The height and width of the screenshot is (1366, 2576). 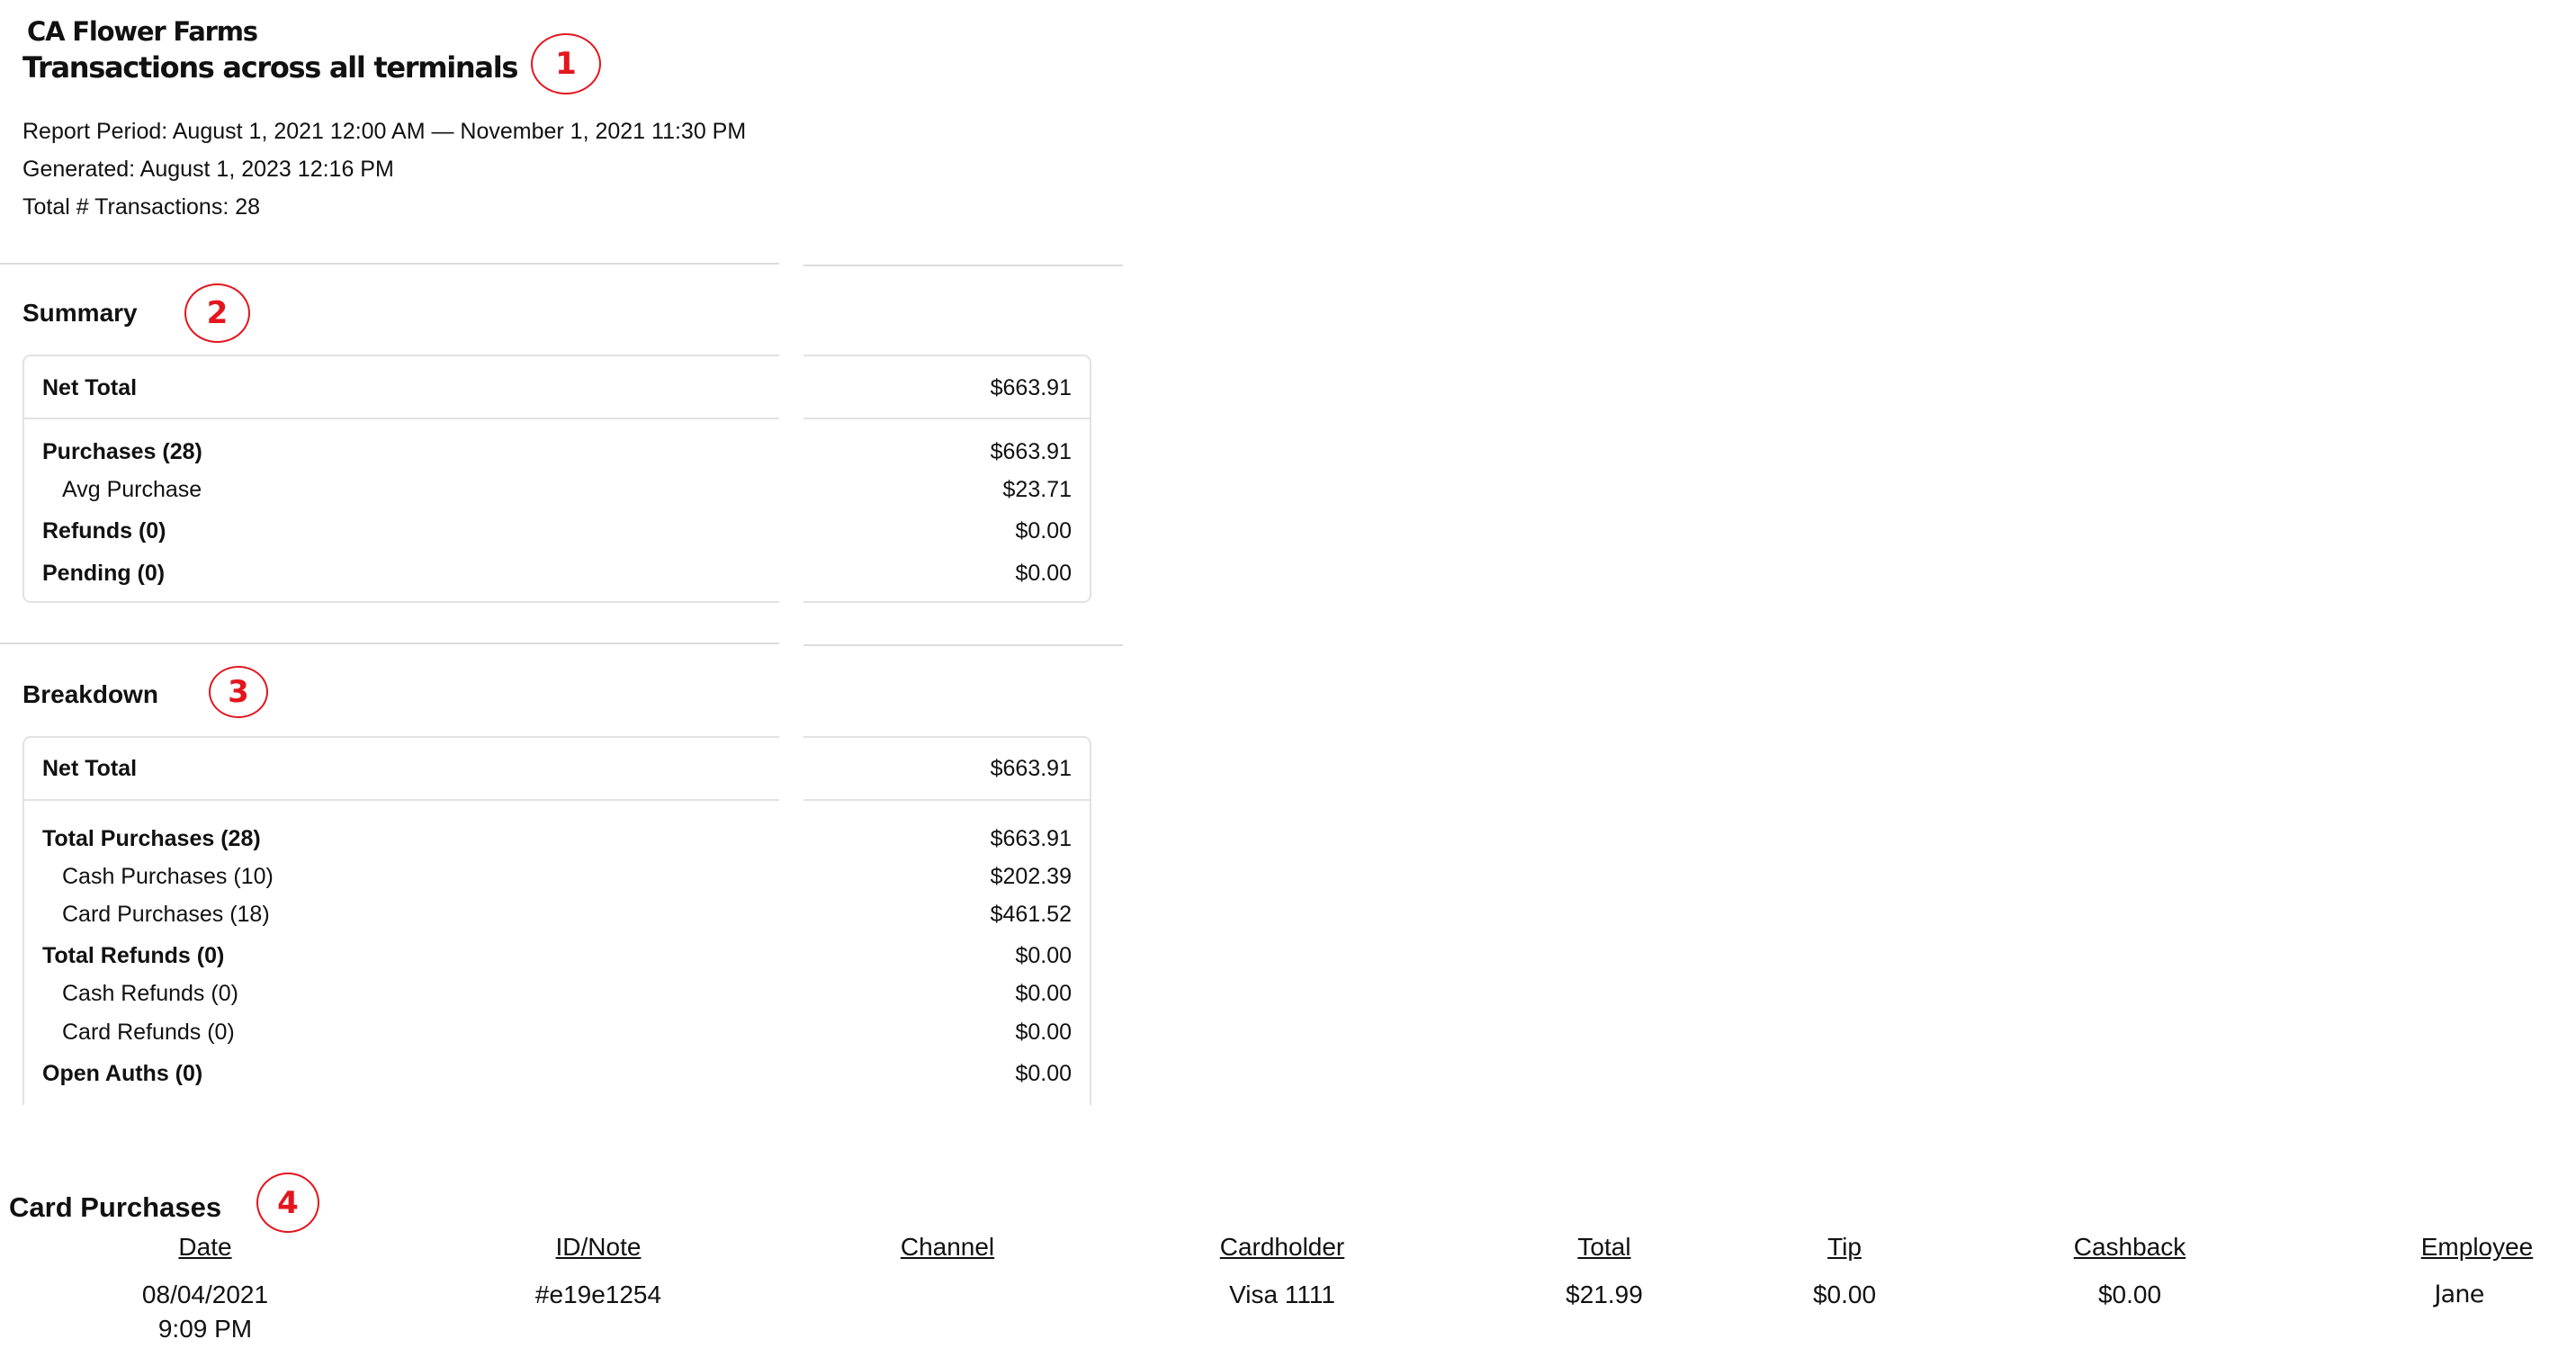 What do you see at coordinates (1031, 838) in the screenshot?
I see `breakdown-row-value: $663.91` at bounding box center [1031, 838].